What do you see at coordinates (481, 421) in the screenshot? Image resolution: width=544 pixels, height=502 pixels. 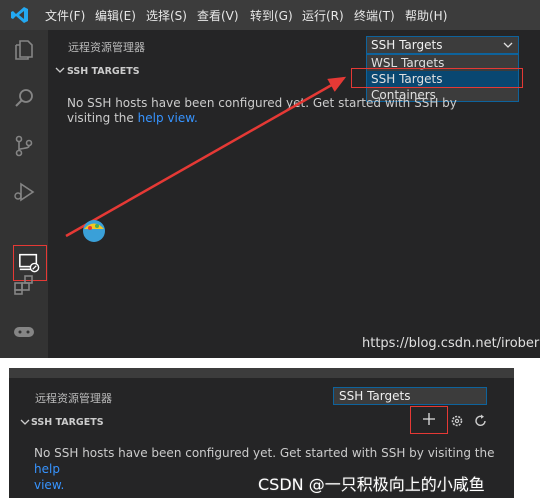 I see `refresh-icon` at bounding box center [481, 421].